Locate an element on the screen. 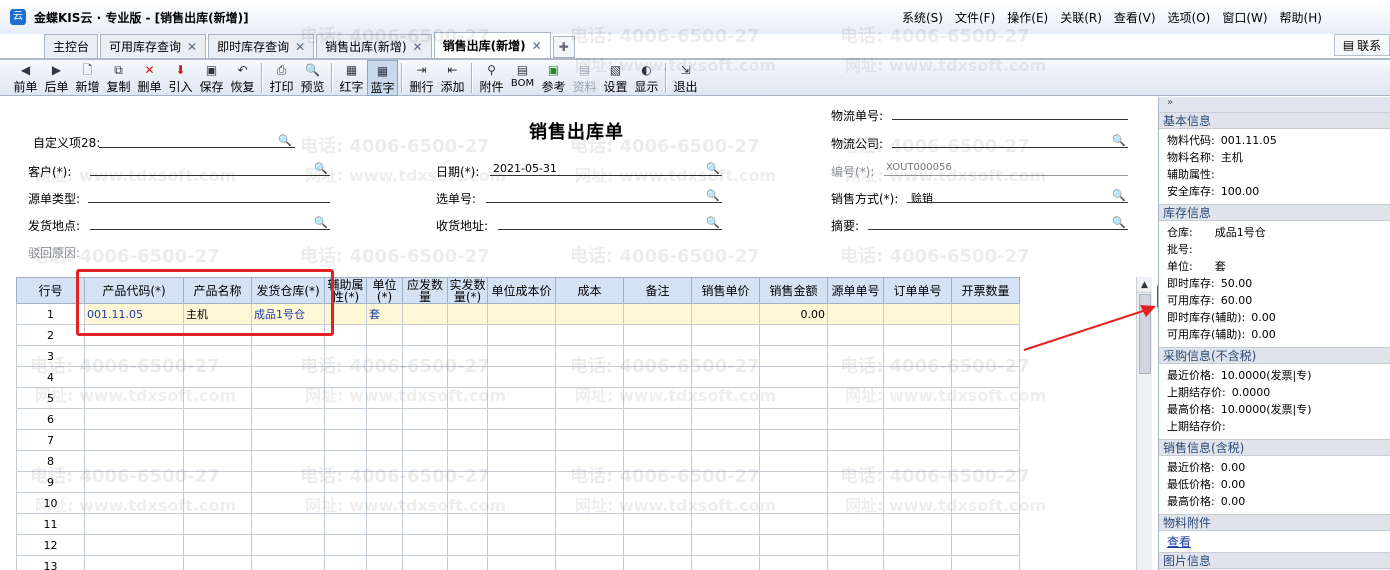 The image size is (1390, 570). unit-cost-cell is located at coordinates (521, 314).